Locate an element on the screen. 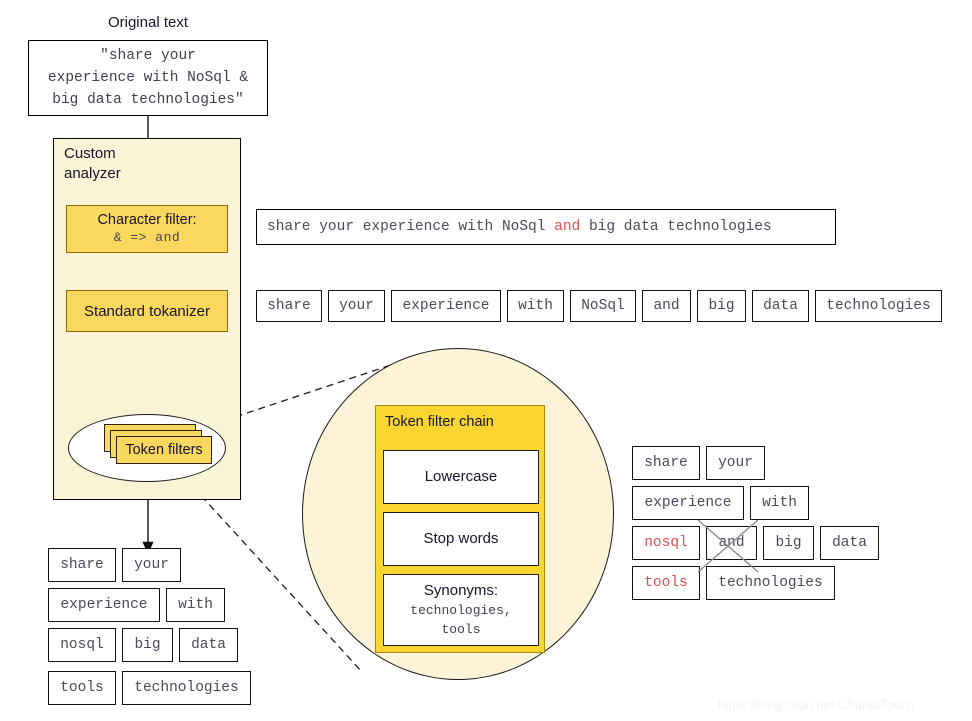 The height and width of the screenshot is (721, 972). token-filter-stop-words-label: Stop words is located at coordinates (461, 538).